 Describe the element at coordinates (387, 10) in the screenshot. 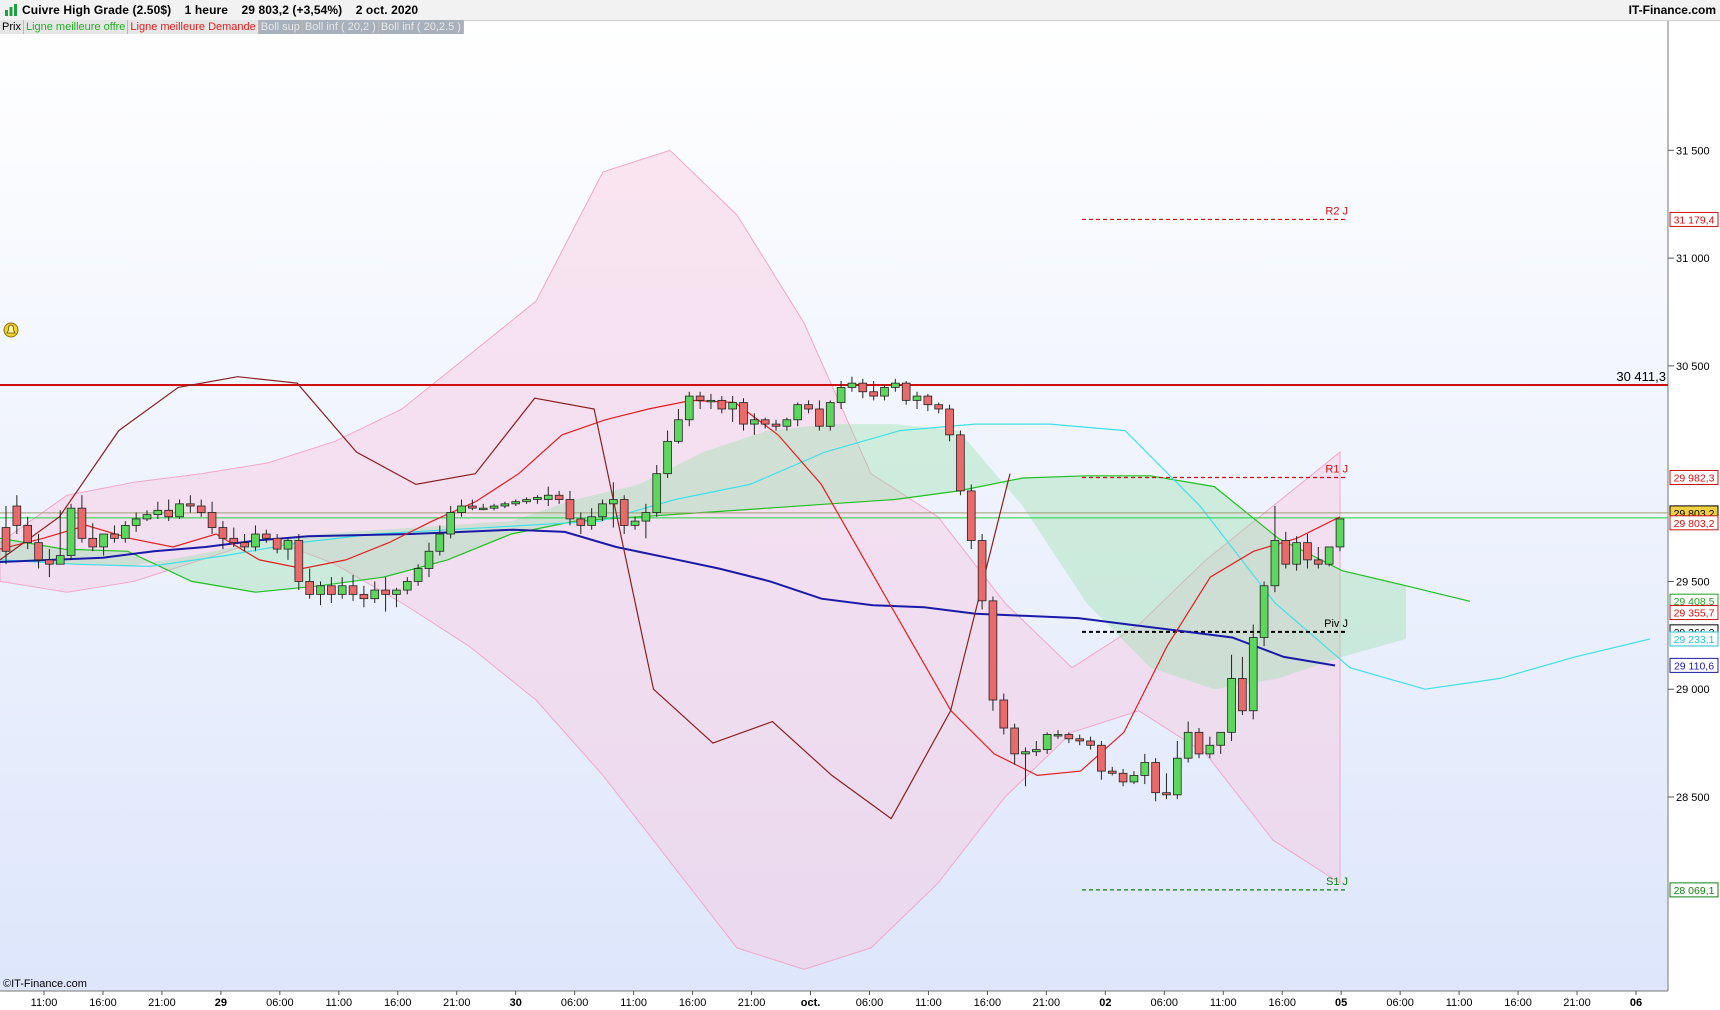

I see `chart-date: 2 oct. 2020` at that location.